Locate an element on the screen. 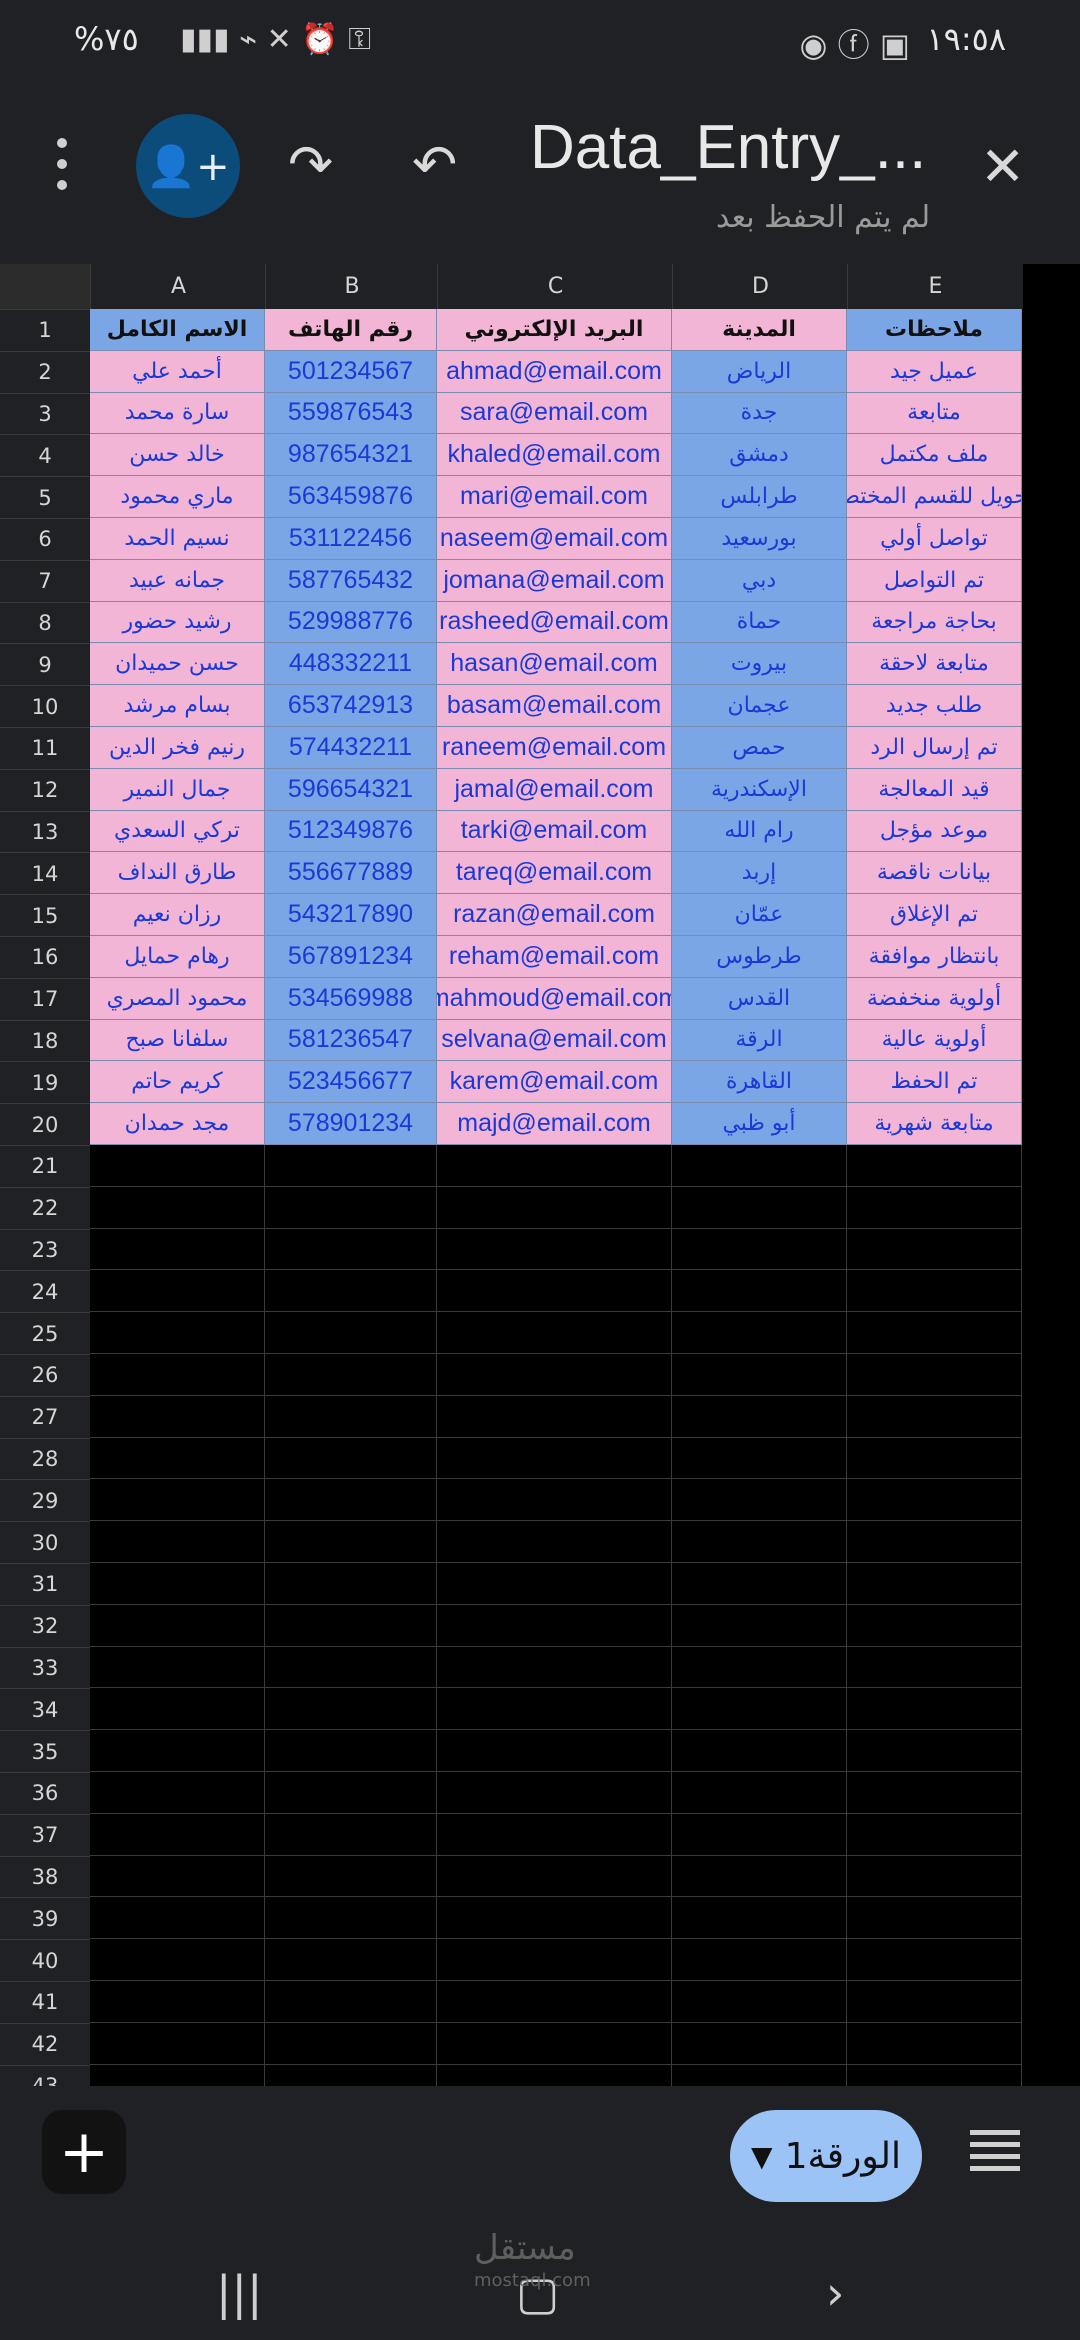  row-header-38: 38 is located at coordinates (45, 1876).